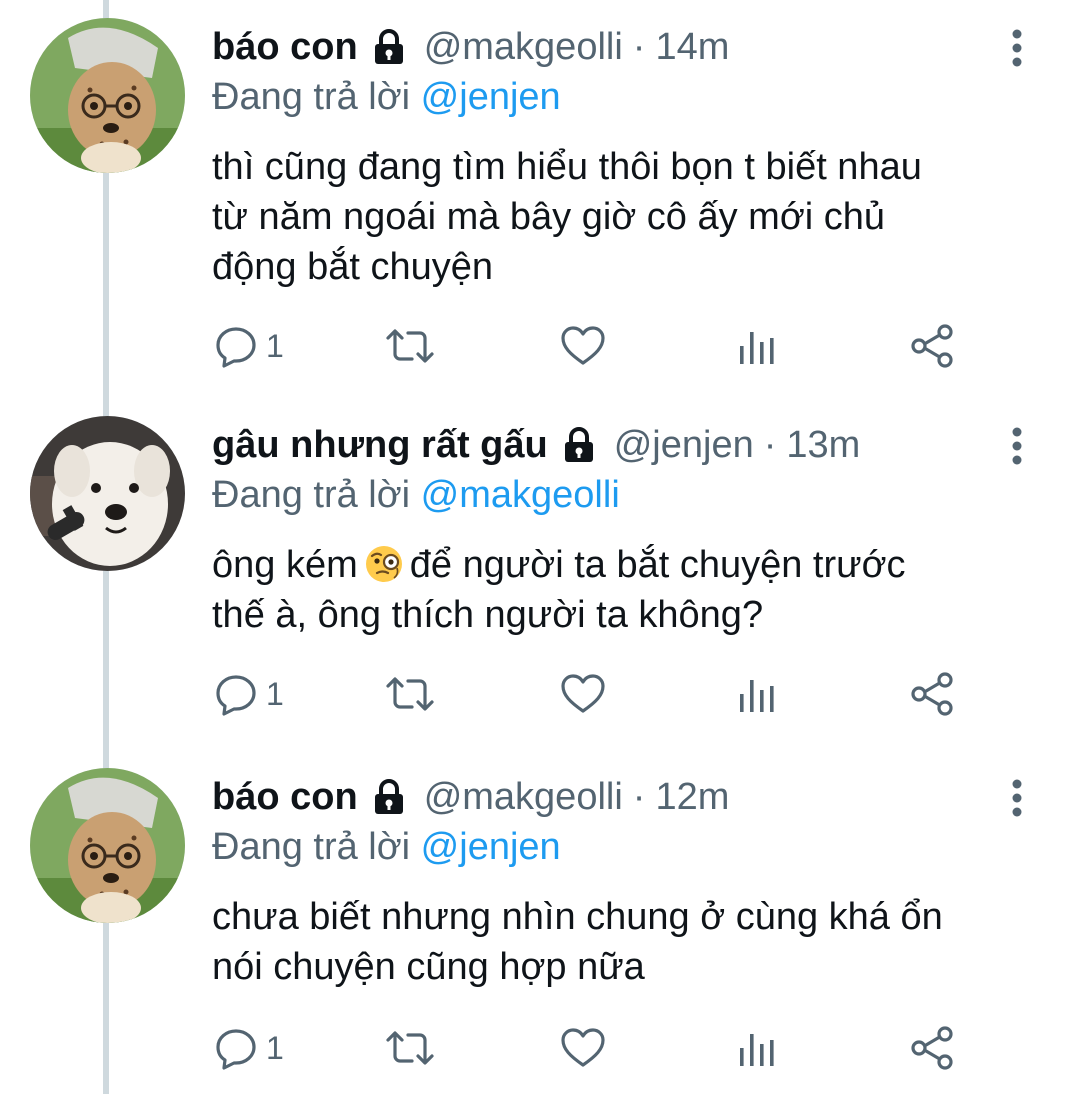 The image size is (1080, 1100). I want to click on tweet-text-part: ông kém, so click(285, 565).